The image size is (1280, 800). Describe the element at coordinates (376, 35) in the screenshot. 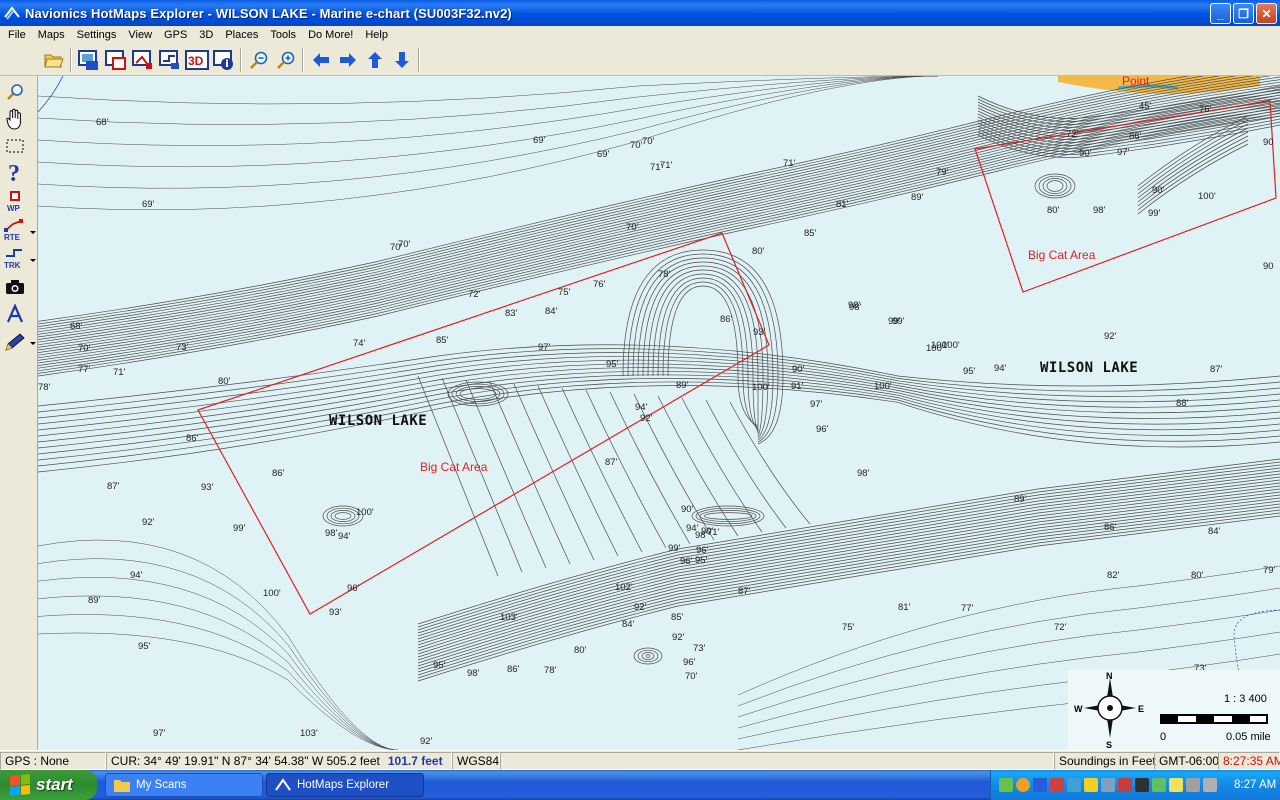

I see `menu-help: Help` at that location.